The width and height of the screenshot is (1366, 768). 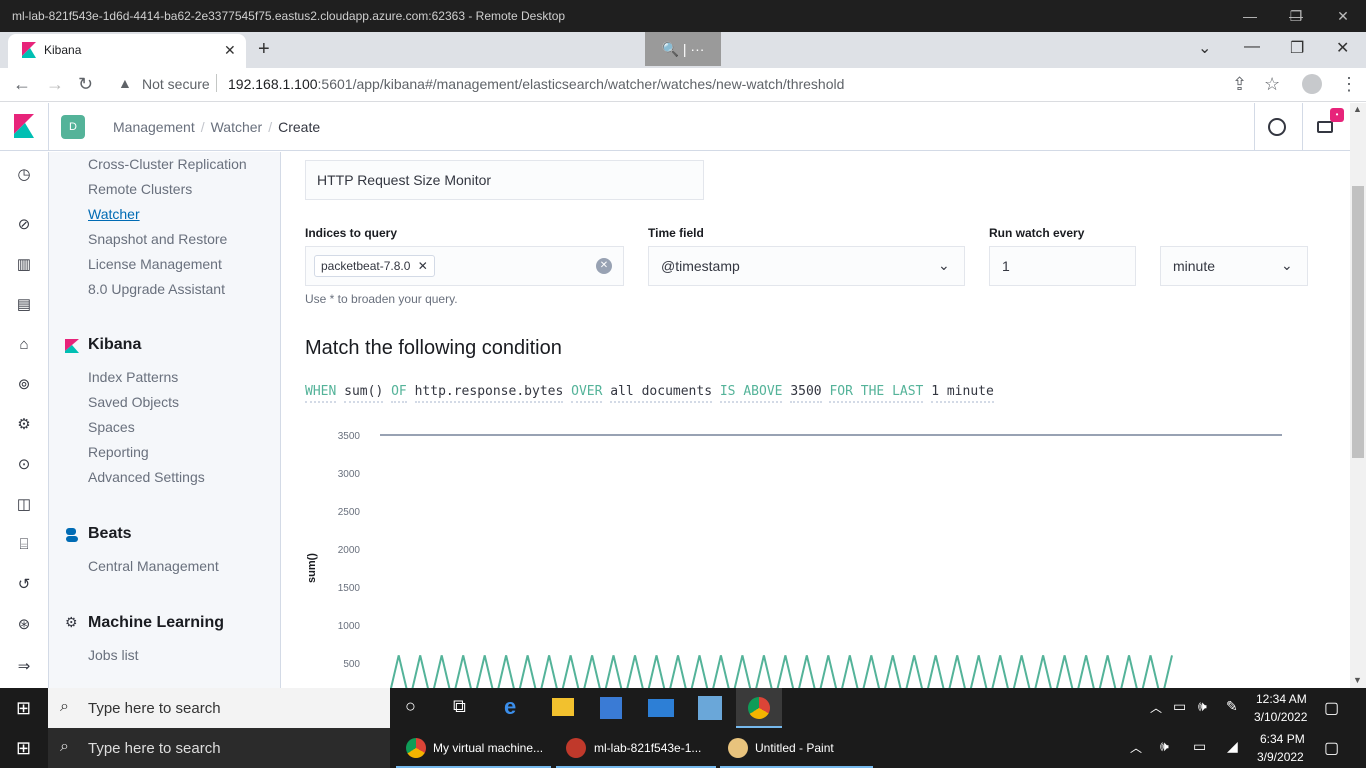 What do you see at coordinates (55, 84) in the screenshot?
I see `forward-icon: →` at bounding box center [55, 84].